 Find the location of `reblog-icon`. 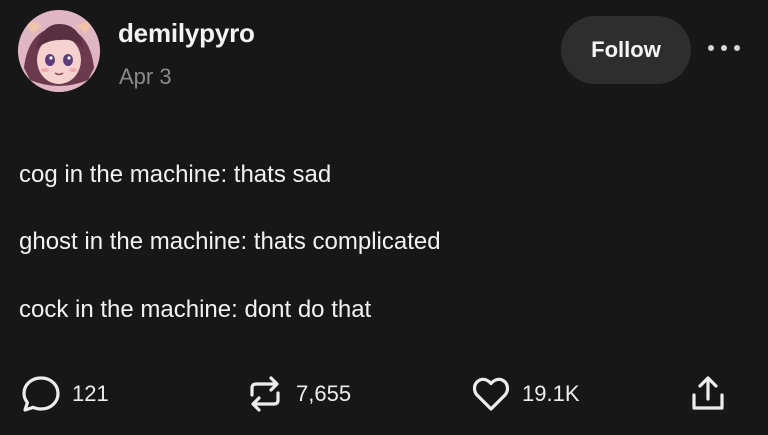

reblog-icon is located at coordinates (265, 394).